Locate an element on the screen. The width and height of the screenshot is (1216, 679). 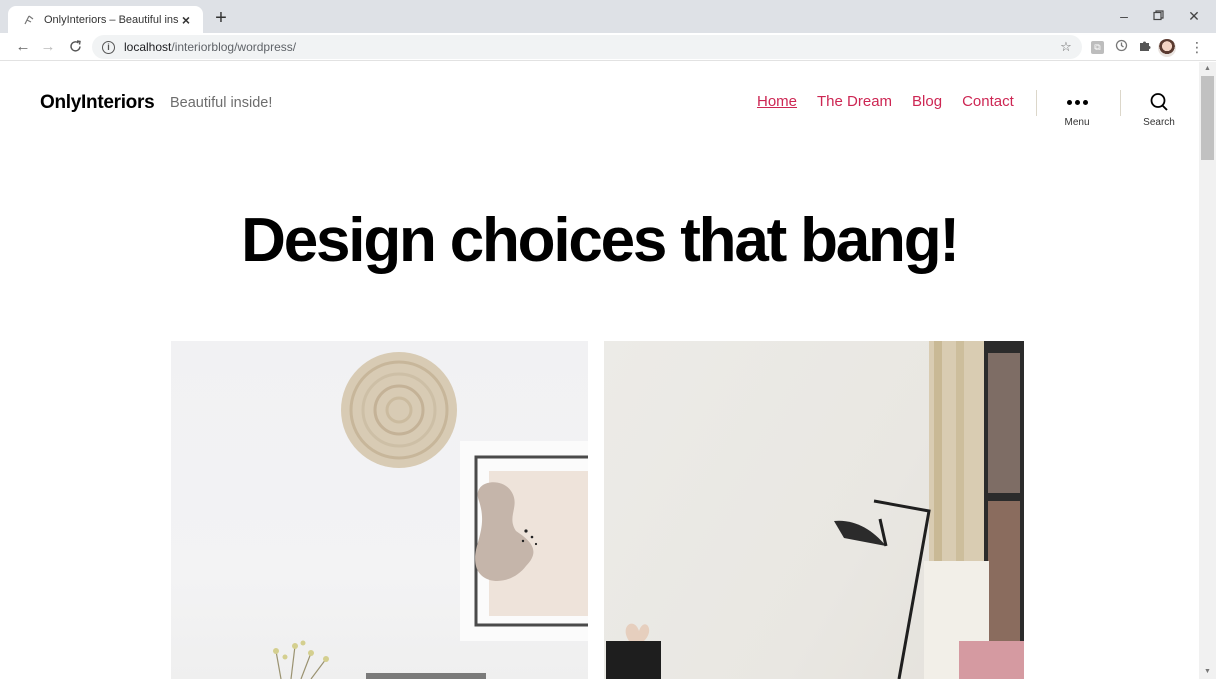
ellipsis-icon is located at coordinates (1077, 102).